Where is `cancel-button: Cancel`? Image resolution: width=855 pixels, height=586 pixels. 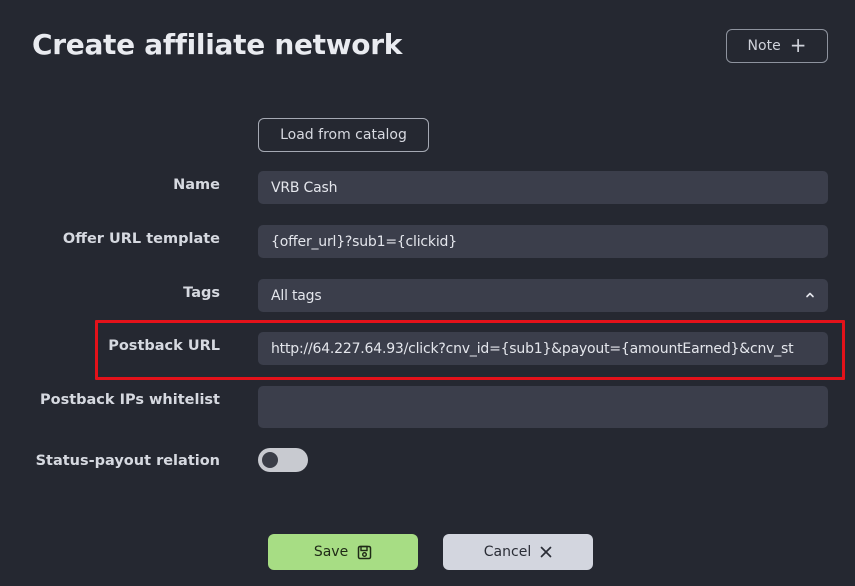
cancel-button: Cancel is located at coordinates (518, 552).